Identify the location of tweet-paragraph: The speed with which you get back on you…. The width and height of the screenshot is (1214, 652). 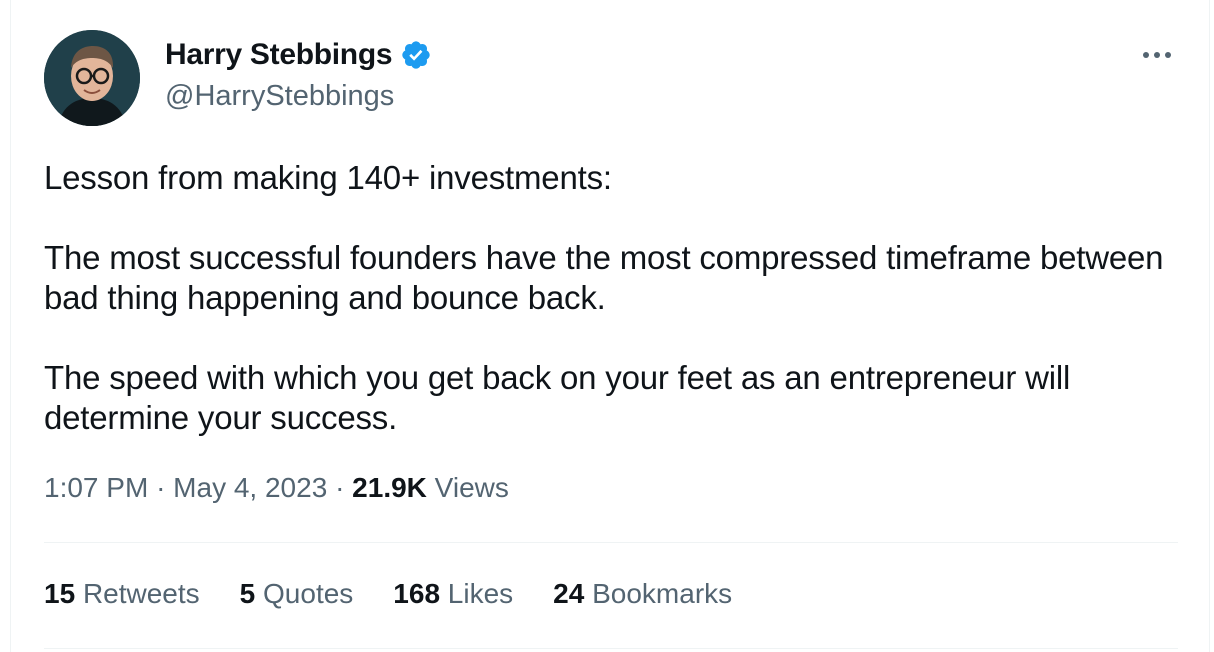
(557, 397).